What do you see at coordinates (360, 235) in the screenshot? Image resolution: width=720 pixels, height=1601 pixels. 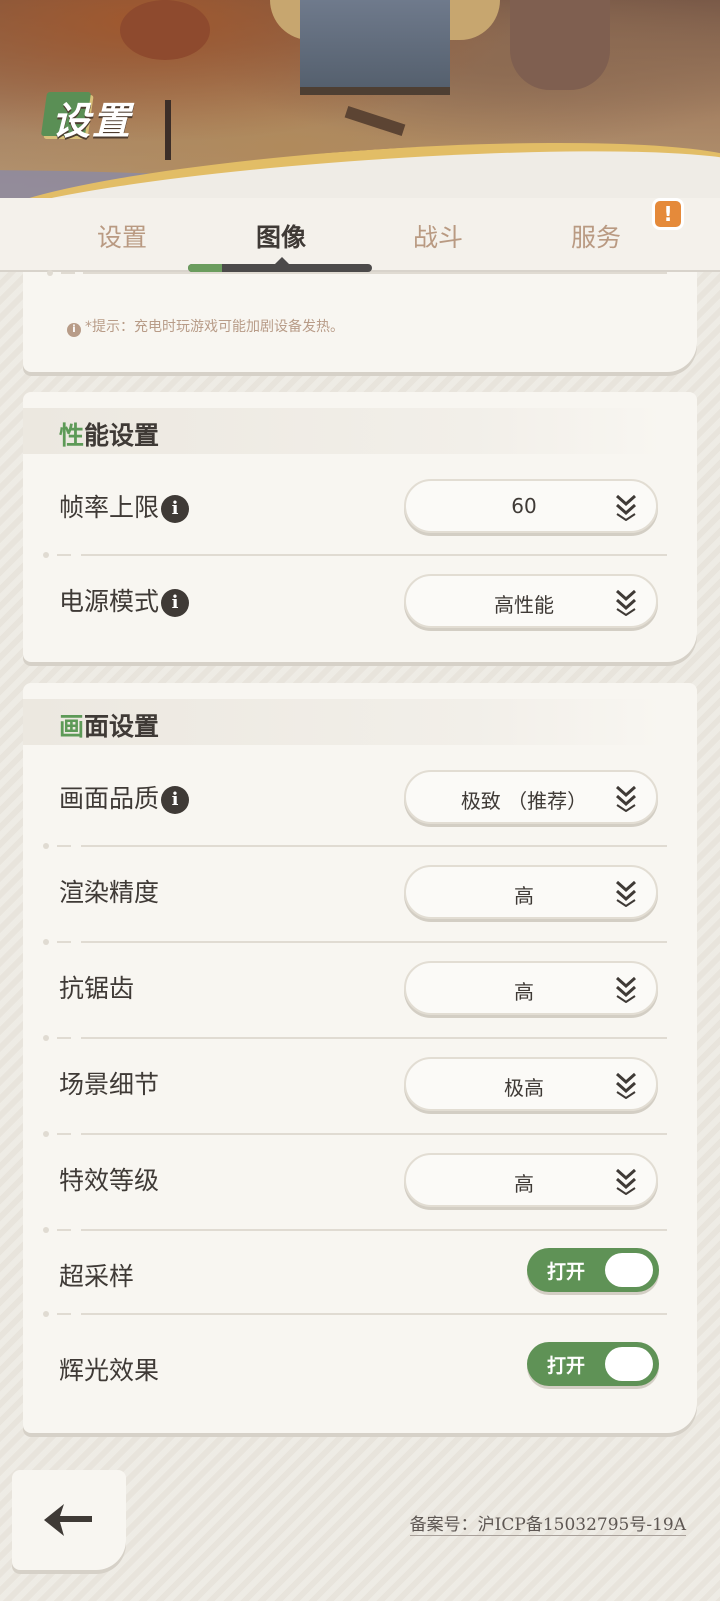 I see `tab-bar: 设置 图像 战斗 服务` at bounding box center [360, 235].